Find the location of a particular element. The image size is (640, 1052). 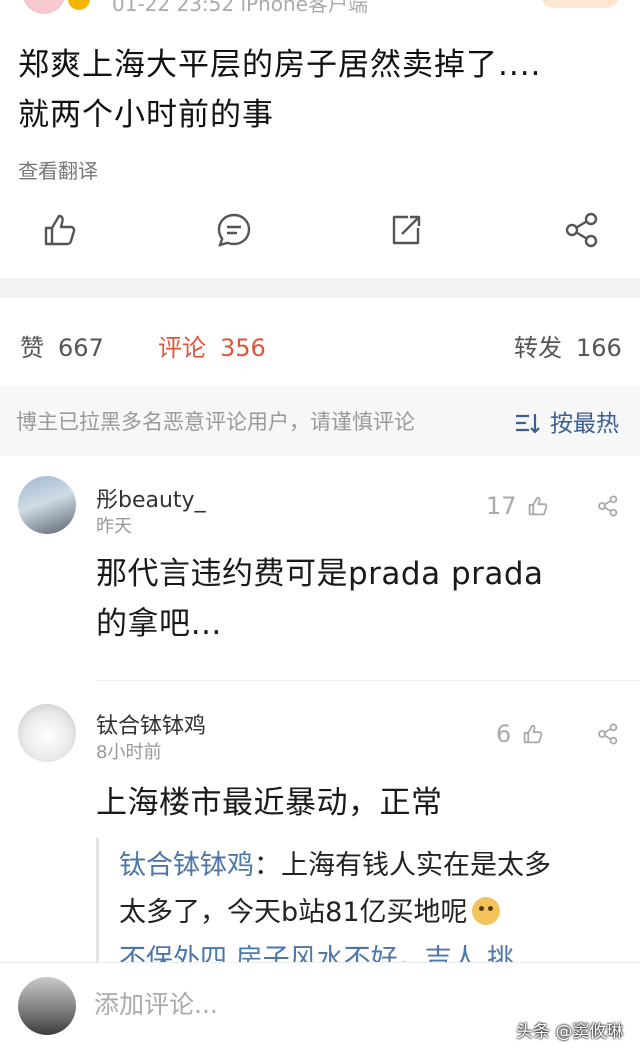

comment-time: 8小时前 is located at coordinates (129, 752).